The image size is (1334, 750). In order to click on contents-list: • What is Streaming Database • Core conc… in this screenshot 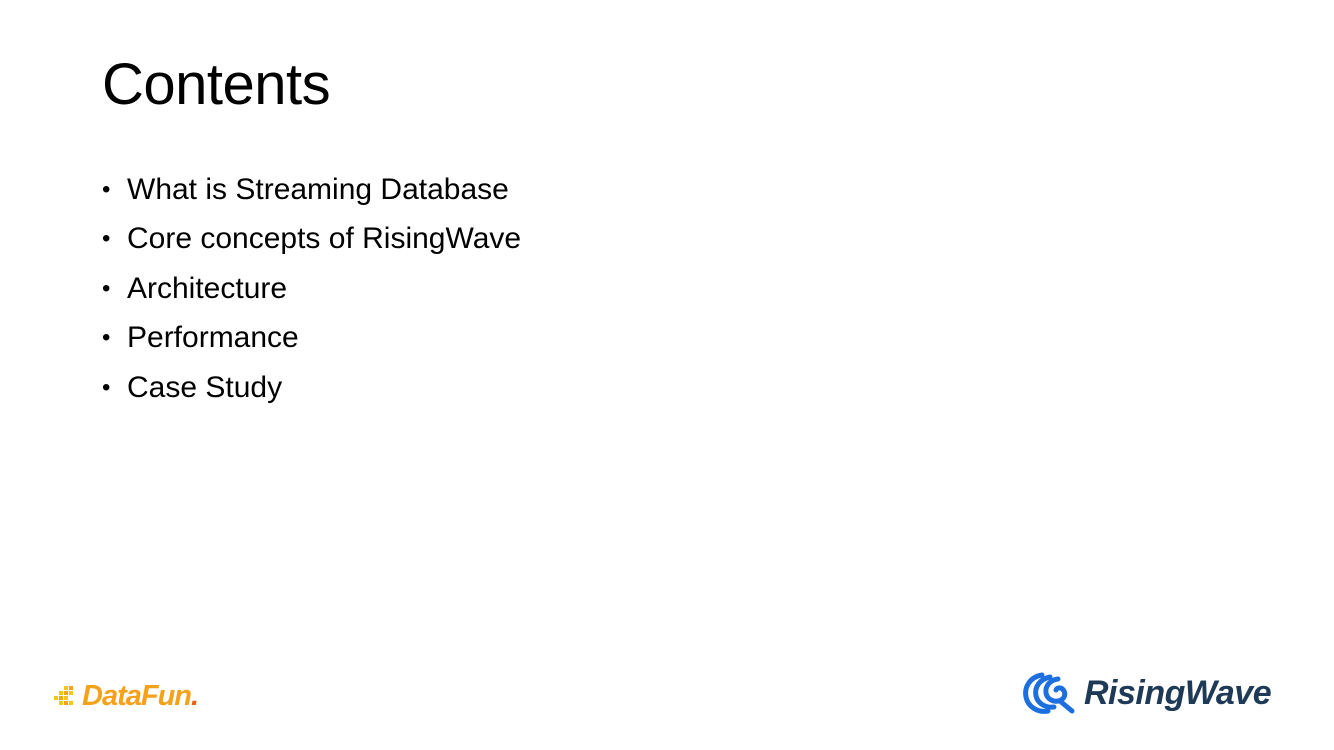, I will do `click(311, 289)`.